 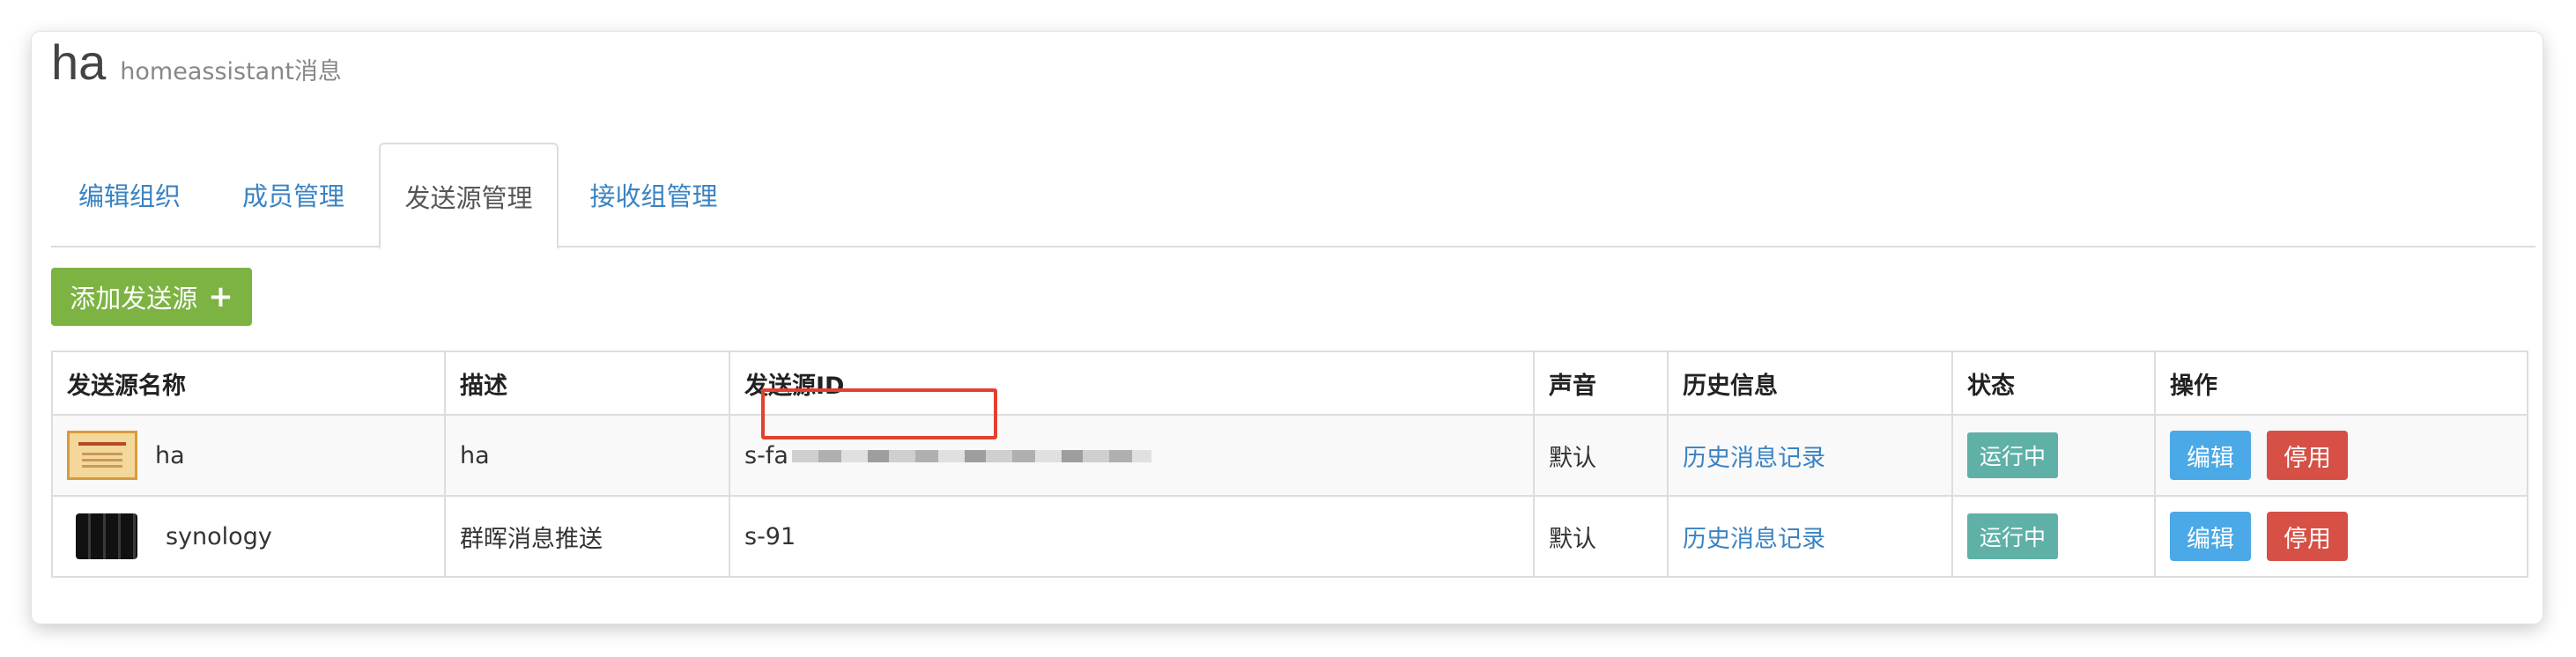 I want to click on tab-edit-org: 编辑组织, so click(x=129, y=194).